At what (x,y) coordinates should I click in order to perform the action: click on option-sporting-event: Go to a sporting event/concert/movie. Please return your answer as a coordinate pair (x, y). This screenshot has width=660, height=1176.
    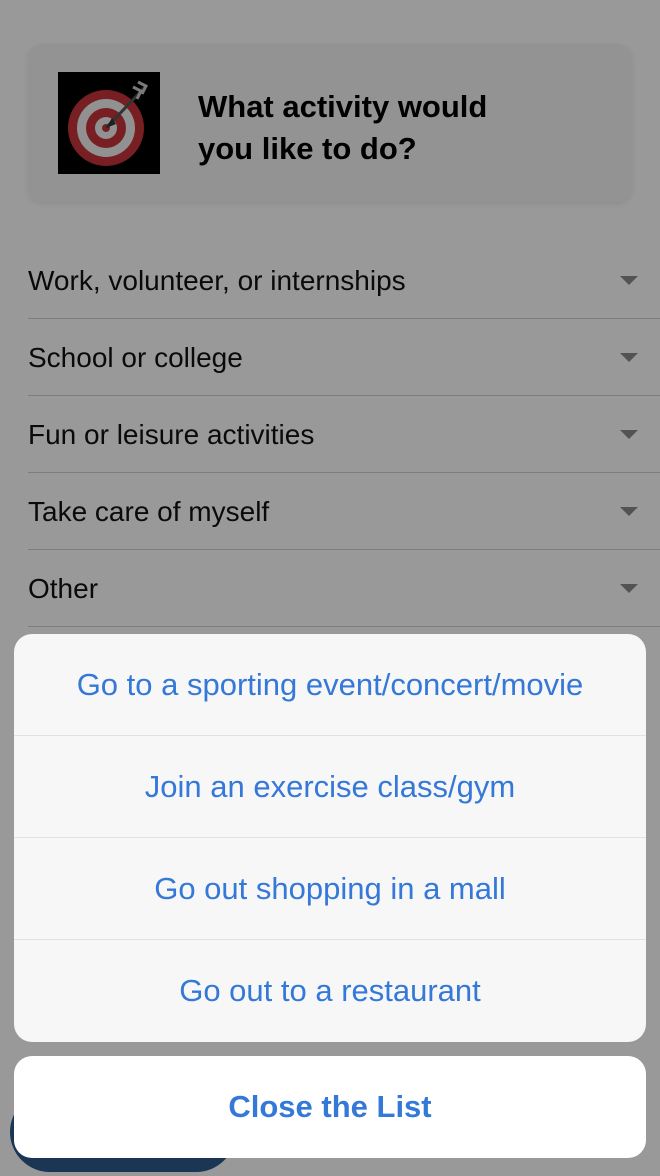
    Looking at the image, I should click on (330, 685).